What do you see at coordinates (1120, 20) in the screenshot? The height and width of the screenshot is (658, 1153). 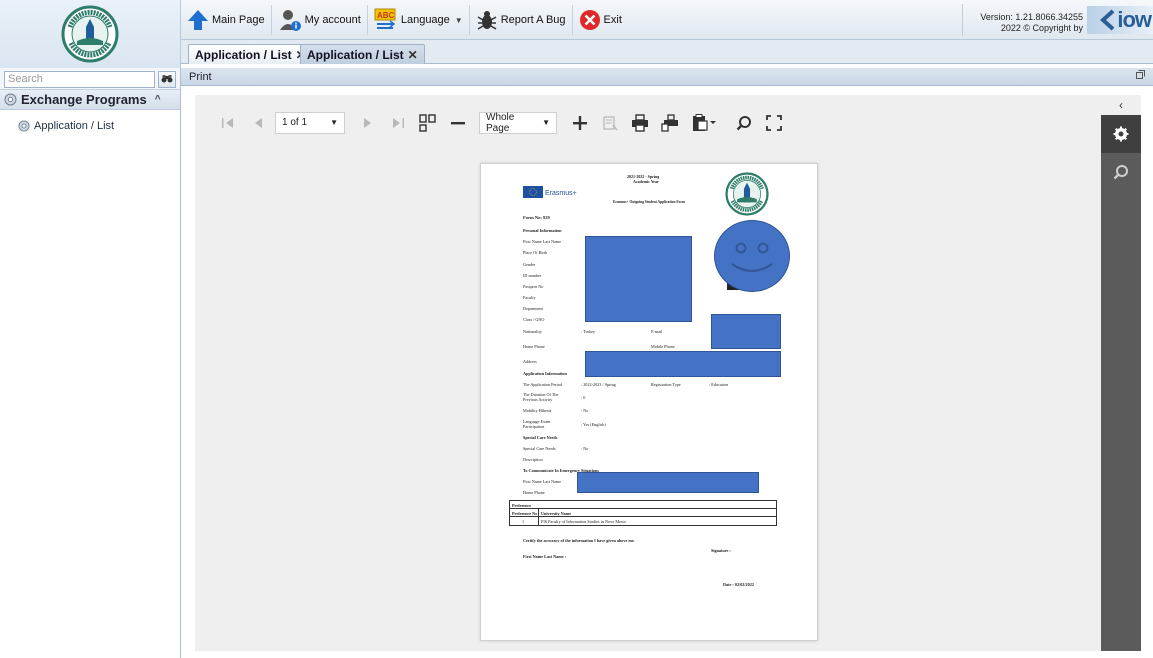 I see `brand-logo: iow` at bounding box center [1120, 20].